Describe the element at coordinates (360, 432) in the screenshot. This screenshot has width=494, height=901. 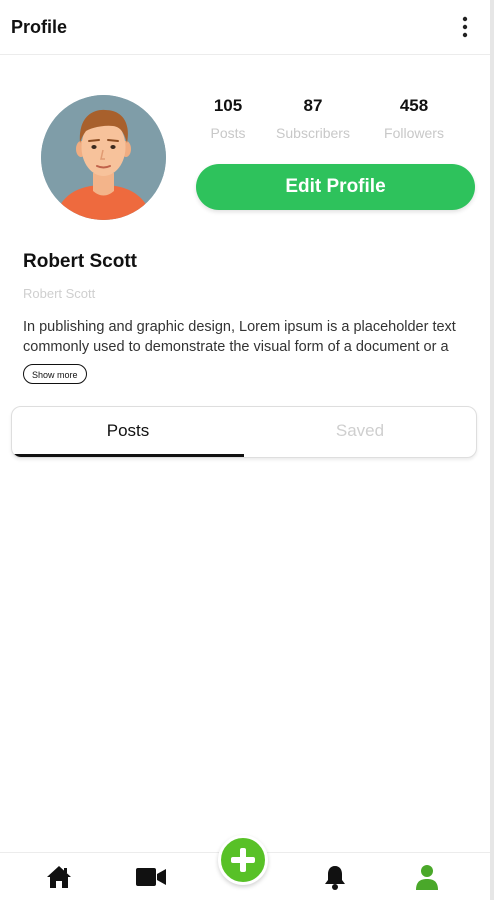
I see `tab-saved: Saved` at that location.